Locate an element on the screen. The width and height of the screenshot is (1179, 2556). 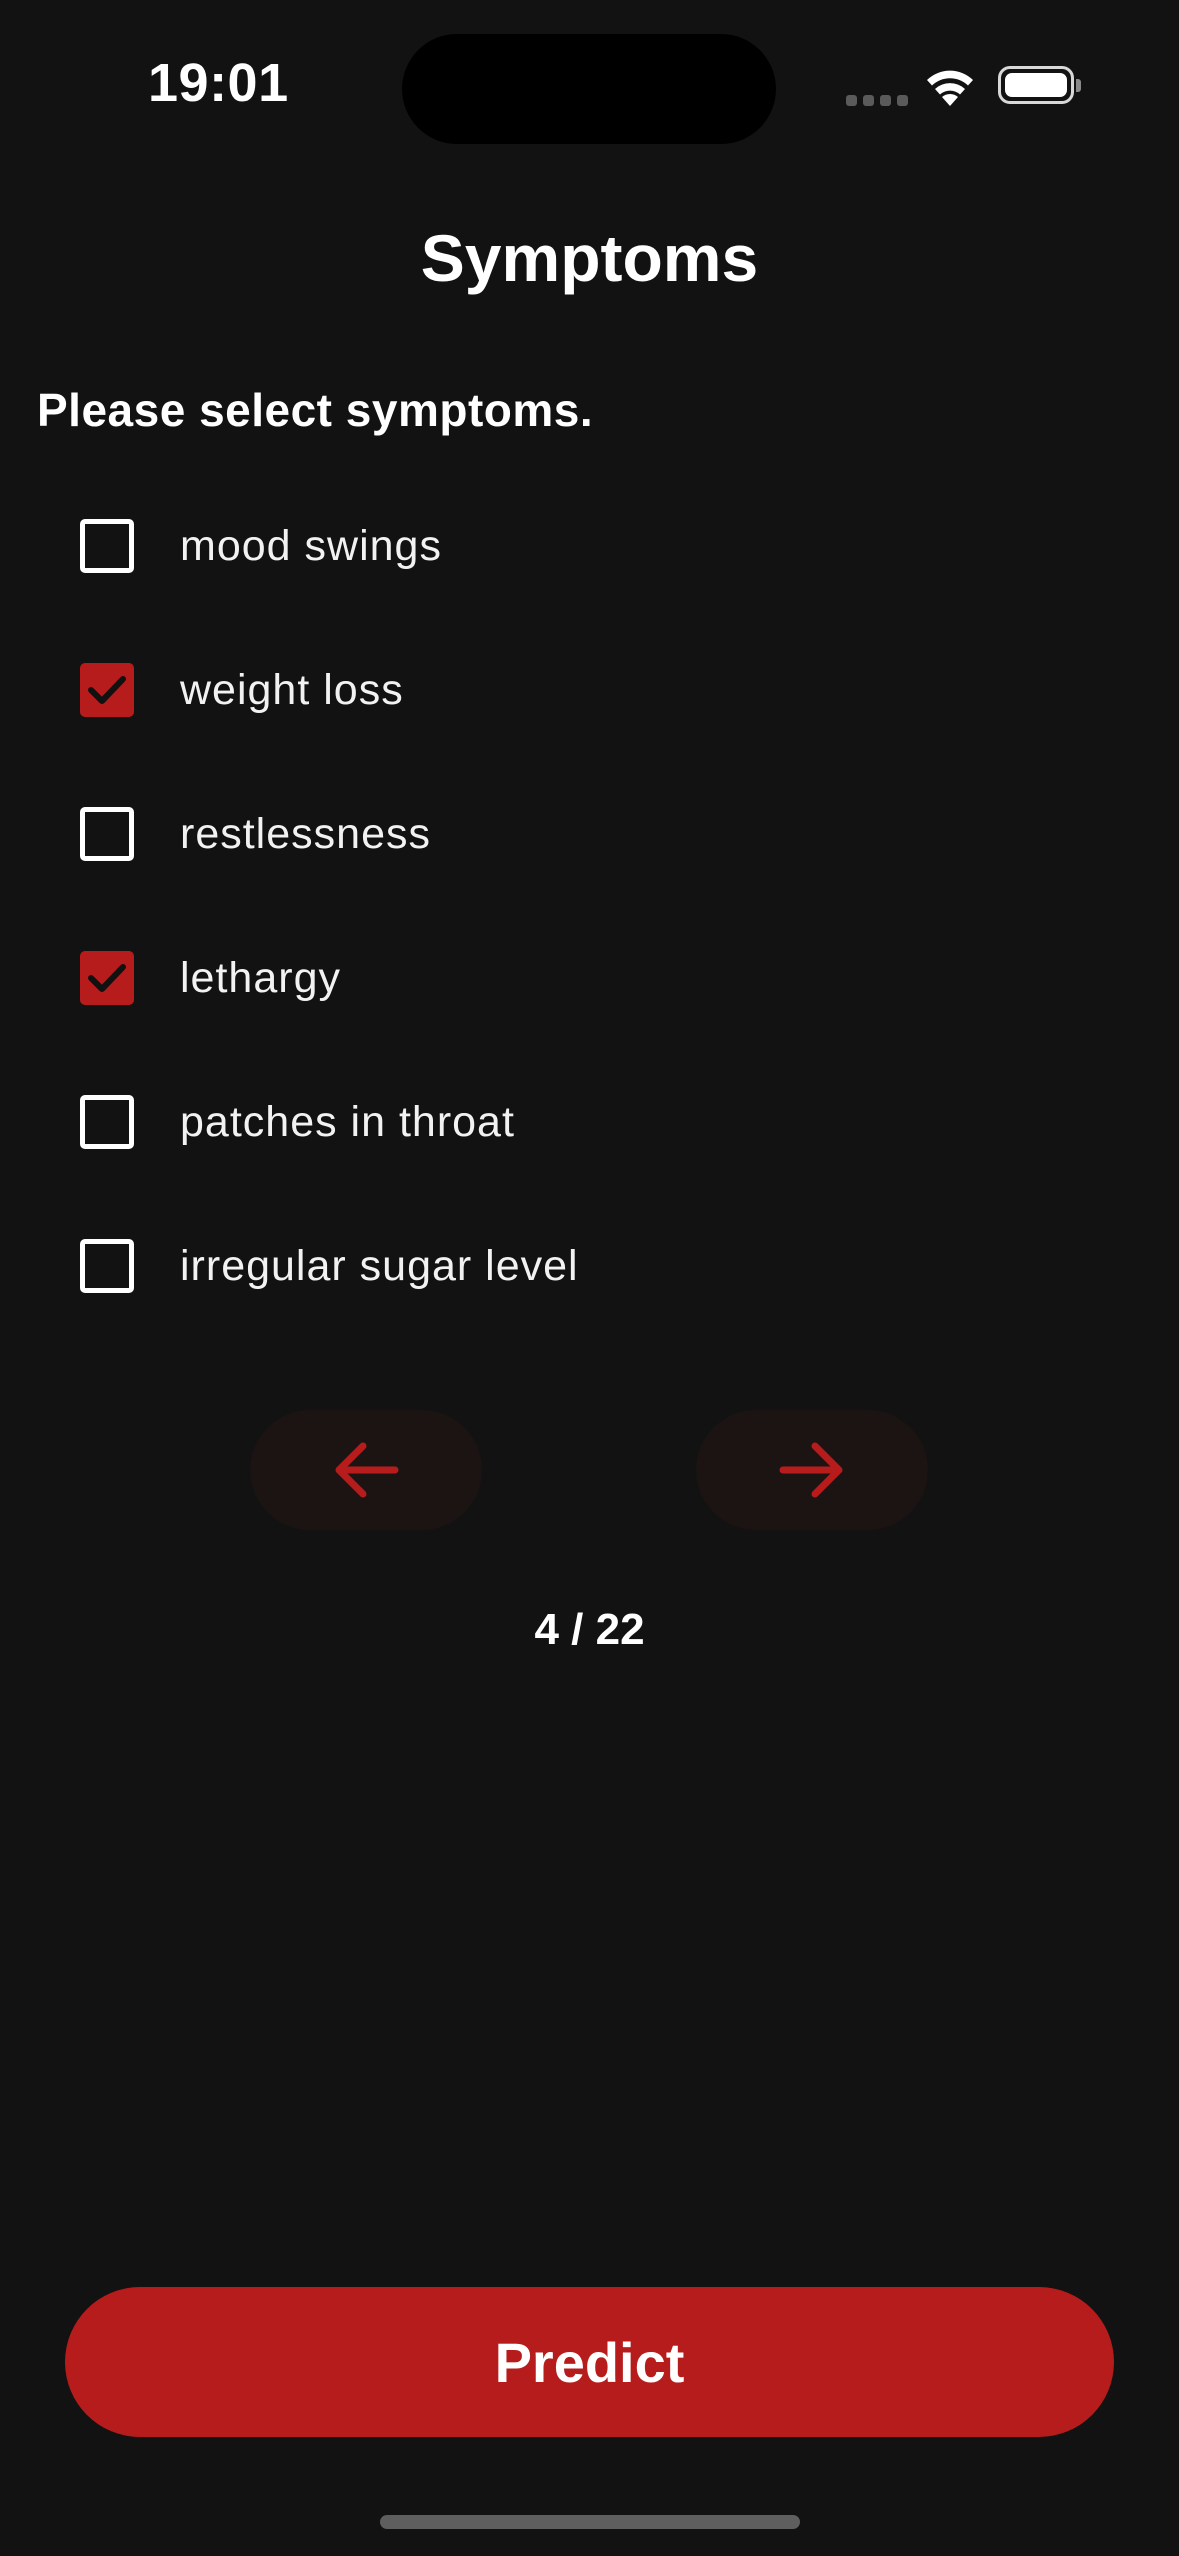
cellular-signal-icon is located at coordinates (877, 100).